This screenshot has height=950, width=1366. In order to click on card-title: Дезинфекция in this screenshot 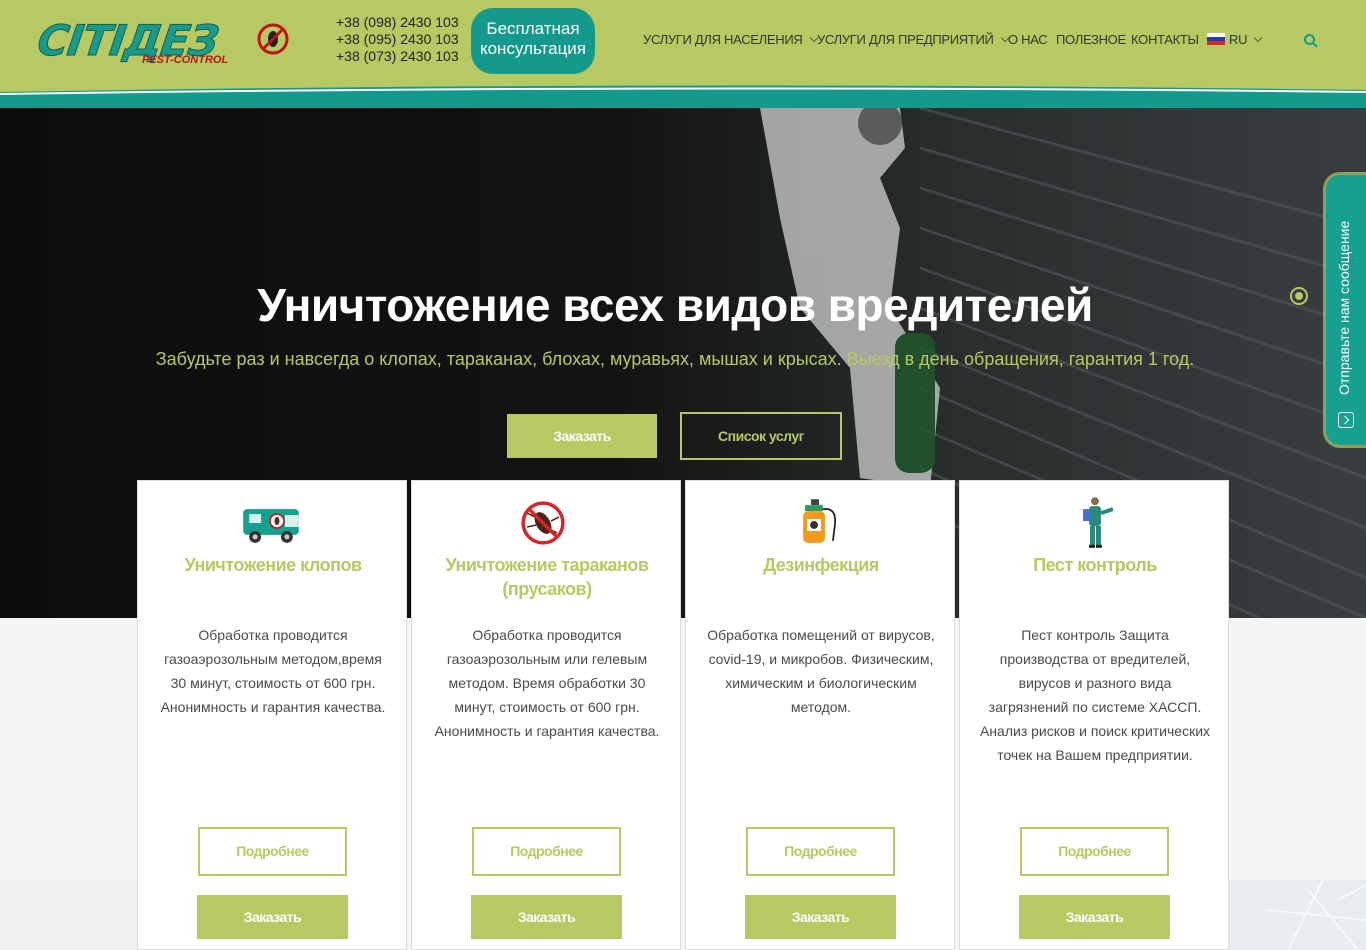, I will do `click(821, 565)`.